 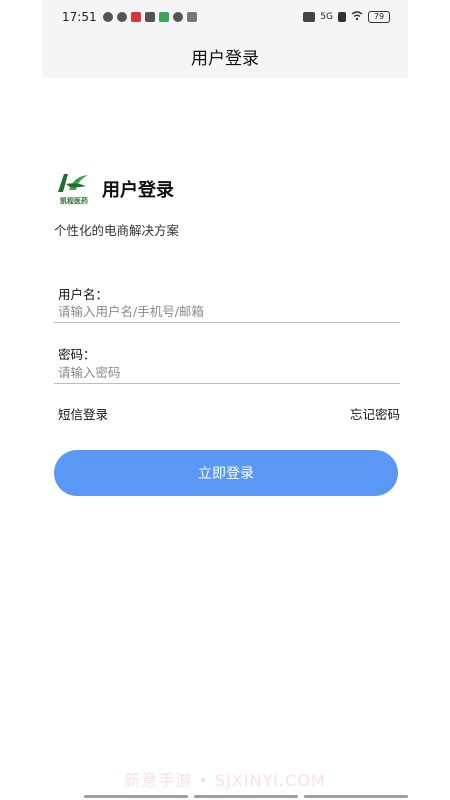 I want to click on sync-icon, so click(x=177, y=17).